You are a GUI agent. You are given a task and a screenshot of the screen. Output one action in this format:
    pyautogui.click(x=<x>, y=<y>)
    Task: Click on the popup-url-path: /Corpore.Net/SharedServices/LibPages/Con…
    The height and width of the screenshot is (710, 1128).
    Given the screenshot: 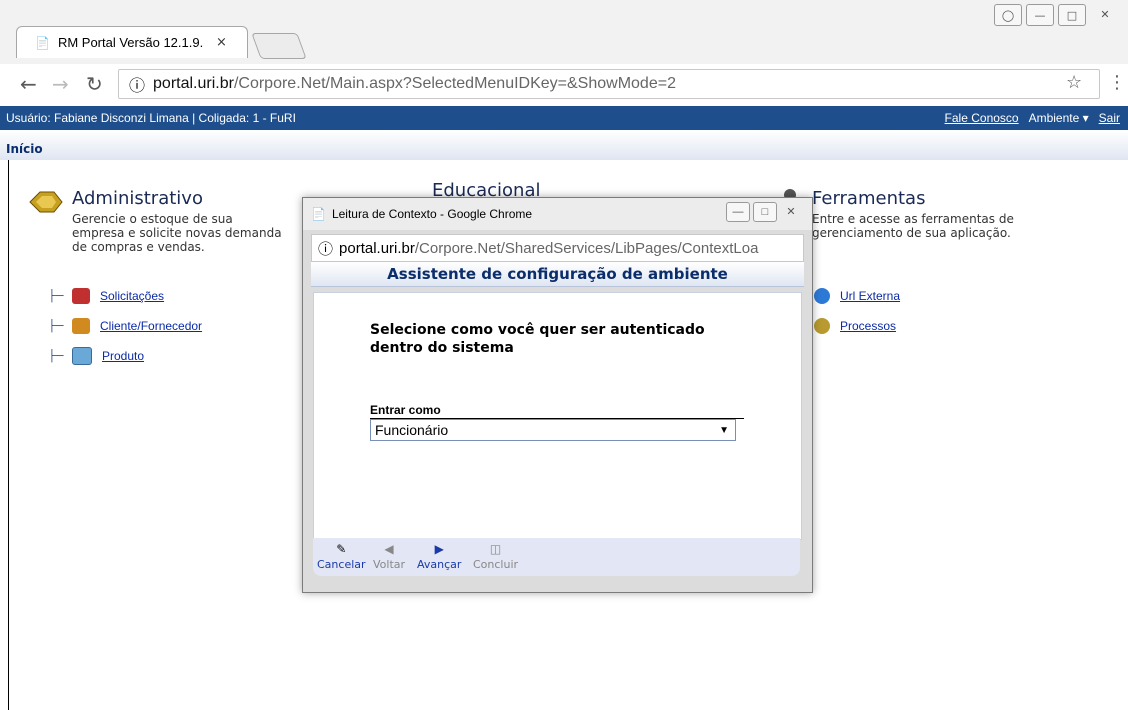 What is the action you would take?
    pyautogui.click(x=586, y=248)
    